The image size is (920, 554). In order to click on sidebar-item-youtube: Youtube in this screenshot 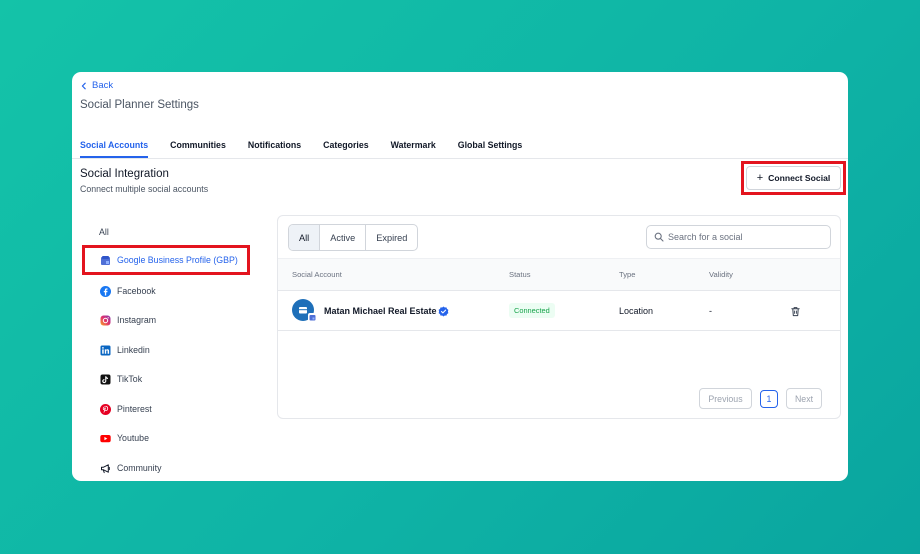, I will do `click(124, 438)`.